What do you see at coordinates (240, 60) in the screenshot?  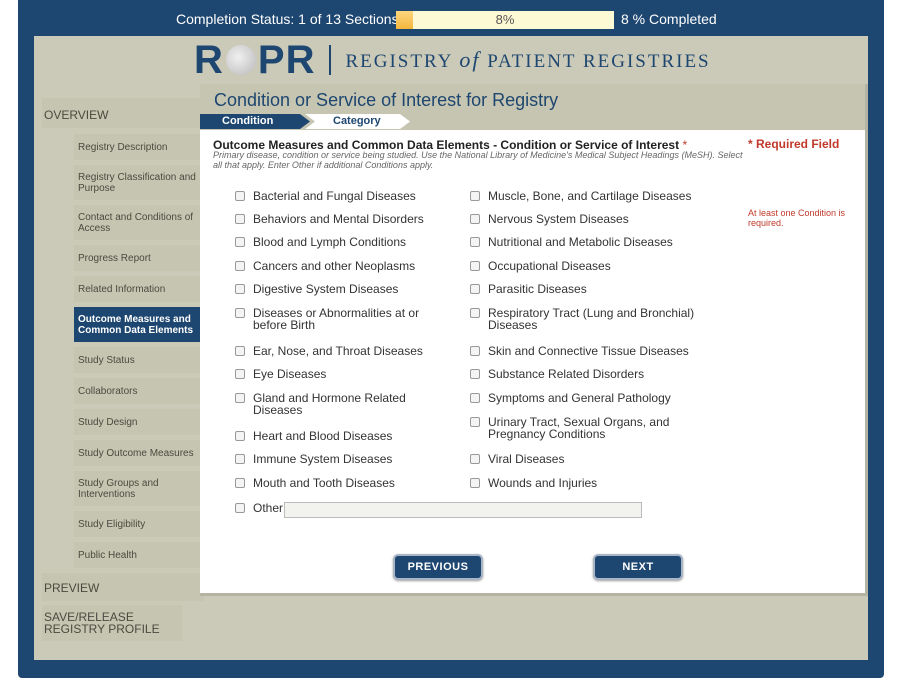 I see `logo-circle-icon` at bounding box center [240, 60].